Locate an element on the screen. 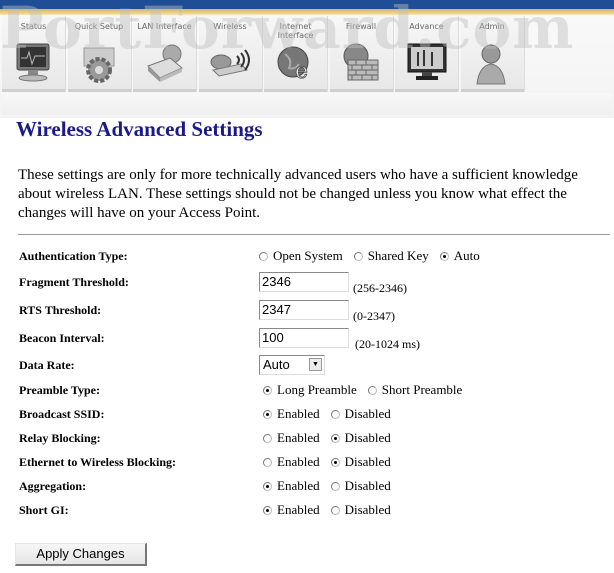 Image resolution: width=614 pixels, height=573 pixels. chevron-down-icon: ▼ is located at coordinates (315, 364).